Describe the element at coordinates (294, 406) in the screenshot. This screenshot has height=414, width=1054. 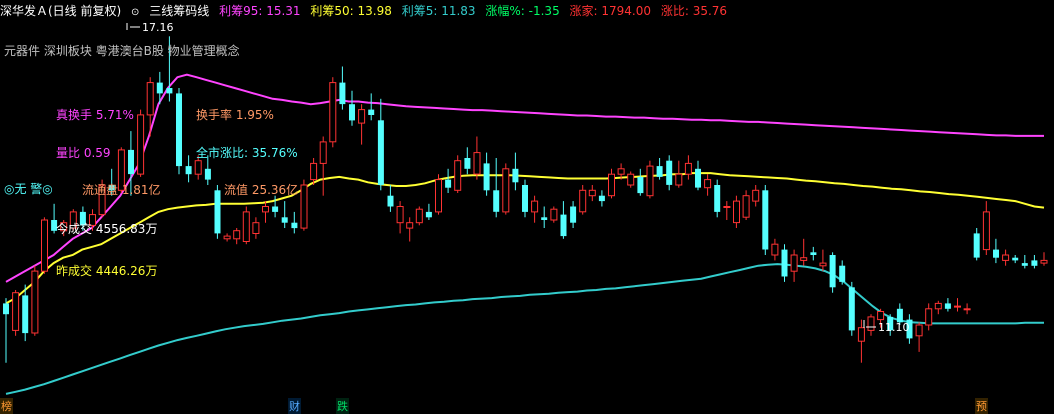
I see `marker-finance: 财` at that location.